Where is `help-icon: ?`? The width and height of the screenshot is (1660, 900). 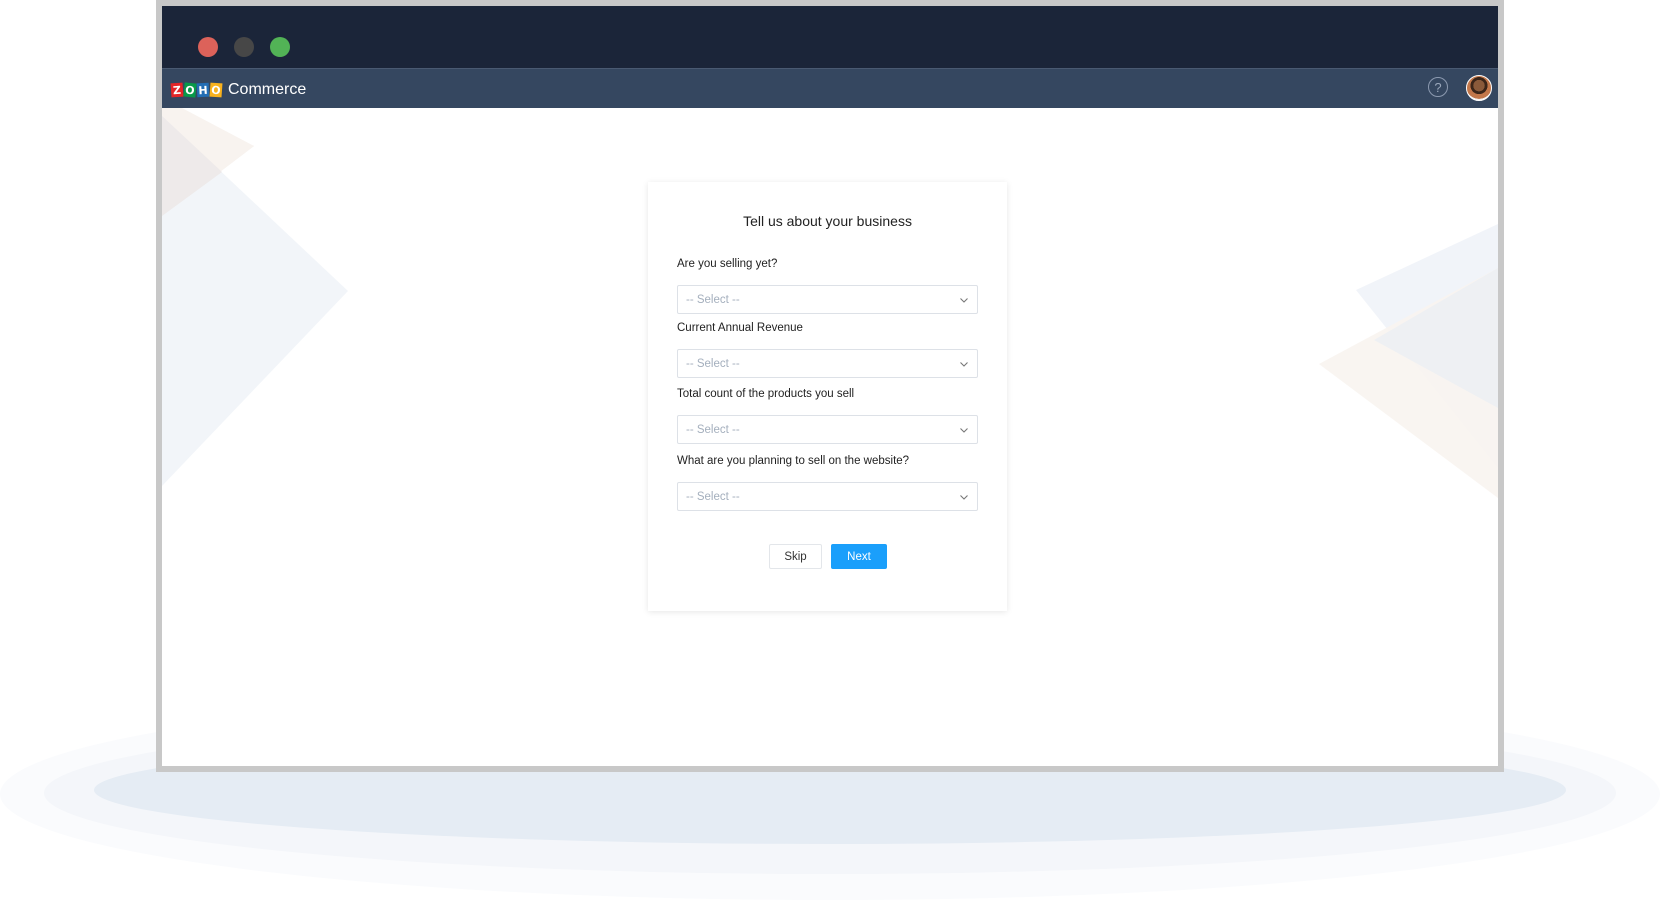
help-icon: ? is located at coordinates (1438, 87).